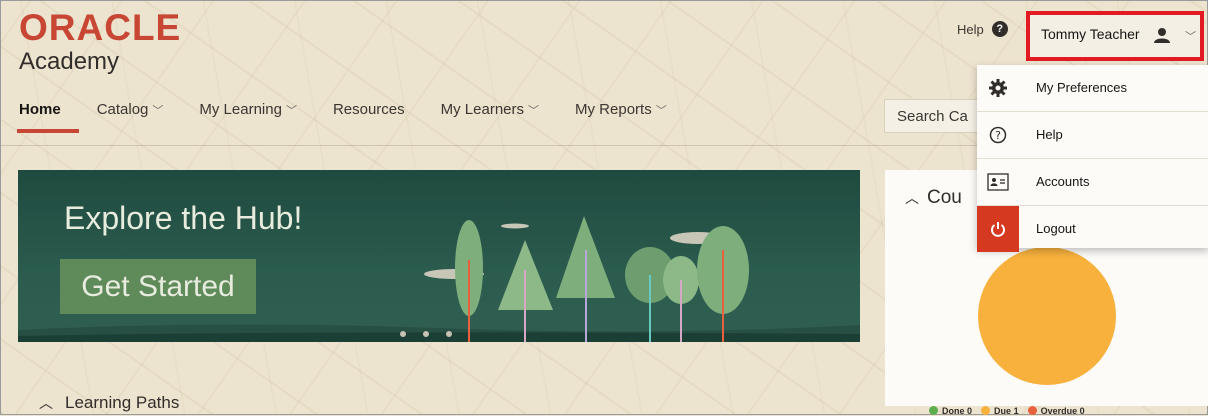 The image size is (1208, 416). Describe the element at coordinates (40, 109) in the screenshot. I see `nav-home-label: Home` at that location.